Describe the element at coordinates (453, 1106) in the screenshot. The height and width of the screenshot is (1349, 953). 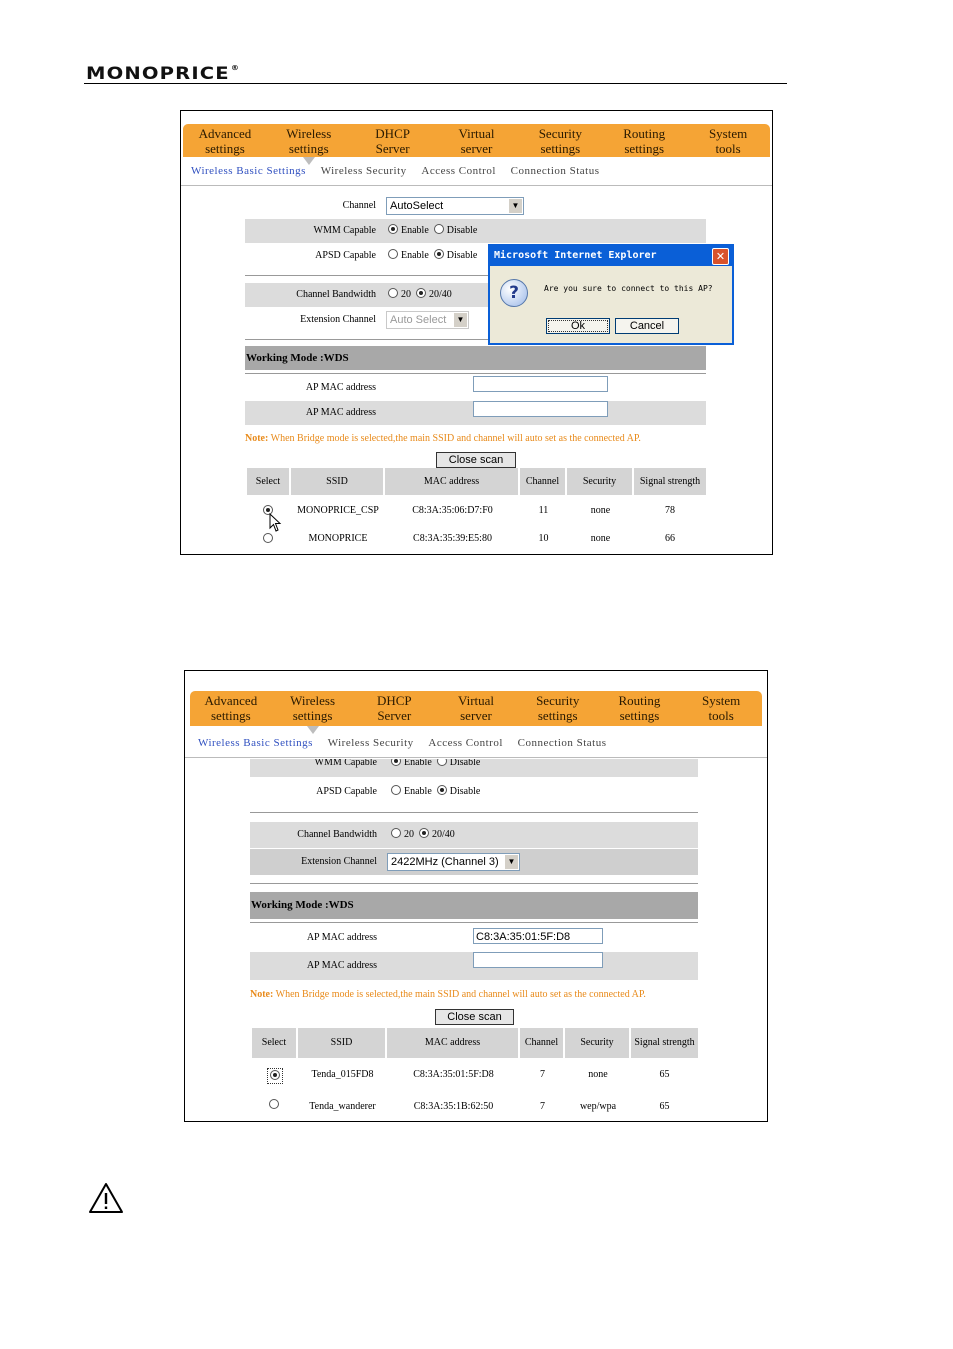
I see `mac-cell: C8:3A:35:1B:62:50` at that location.